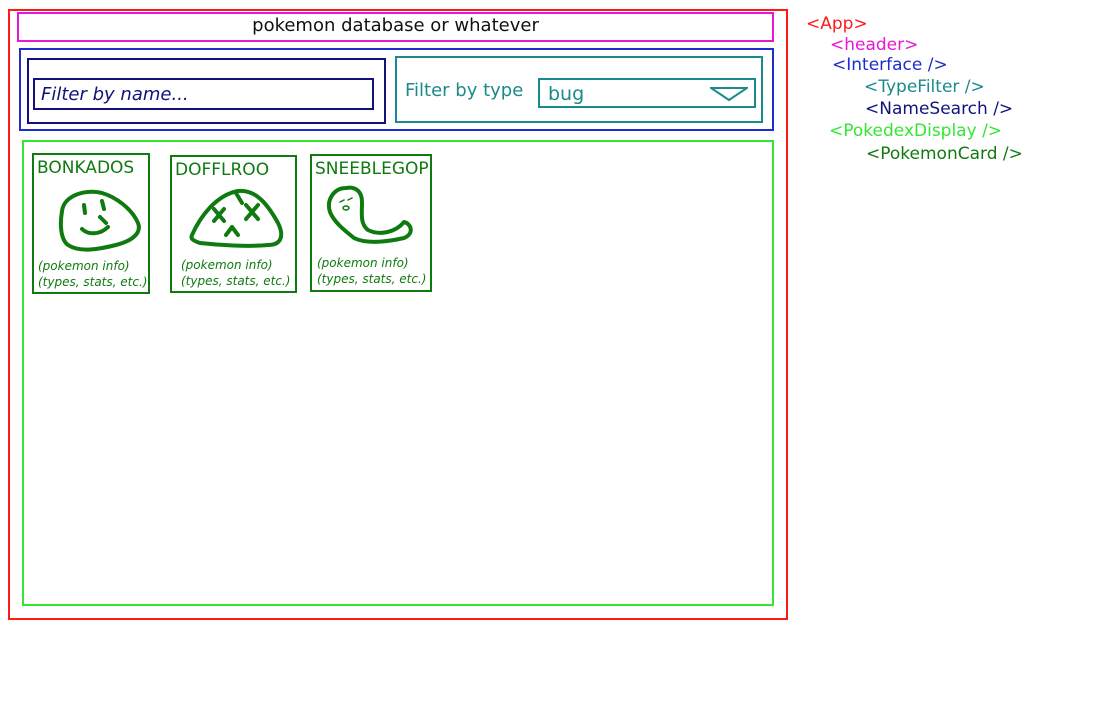  I want to click on page-title: pokemon database or whatever, so click(395, 25).